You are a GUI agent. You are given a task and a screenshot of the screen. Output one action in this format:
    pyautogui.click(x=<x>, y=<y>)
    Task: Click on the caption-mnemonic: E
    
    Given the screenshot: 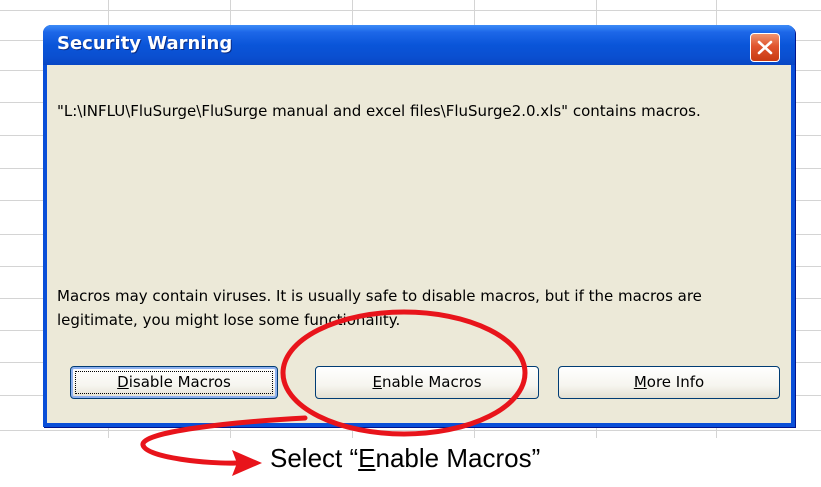 What is the action you would take?
    pyautogui.click(x=367, y=458)
    